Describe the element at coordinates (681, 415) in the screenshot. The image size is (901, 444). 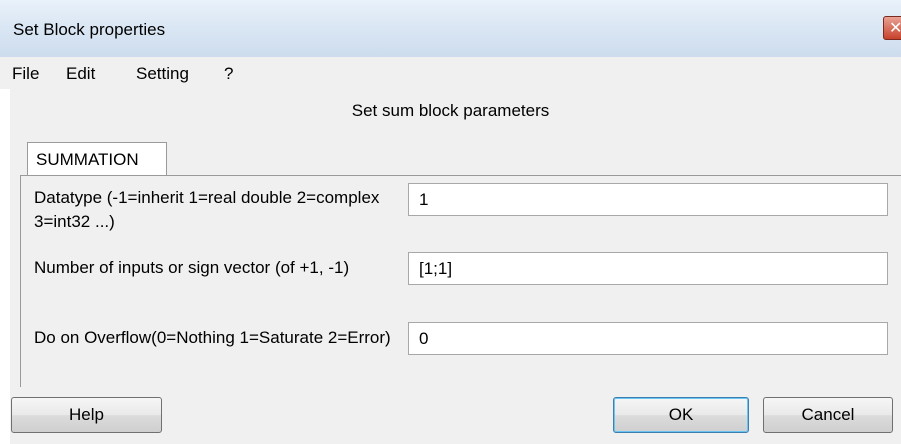
I see `ok-button: OK` at that location.